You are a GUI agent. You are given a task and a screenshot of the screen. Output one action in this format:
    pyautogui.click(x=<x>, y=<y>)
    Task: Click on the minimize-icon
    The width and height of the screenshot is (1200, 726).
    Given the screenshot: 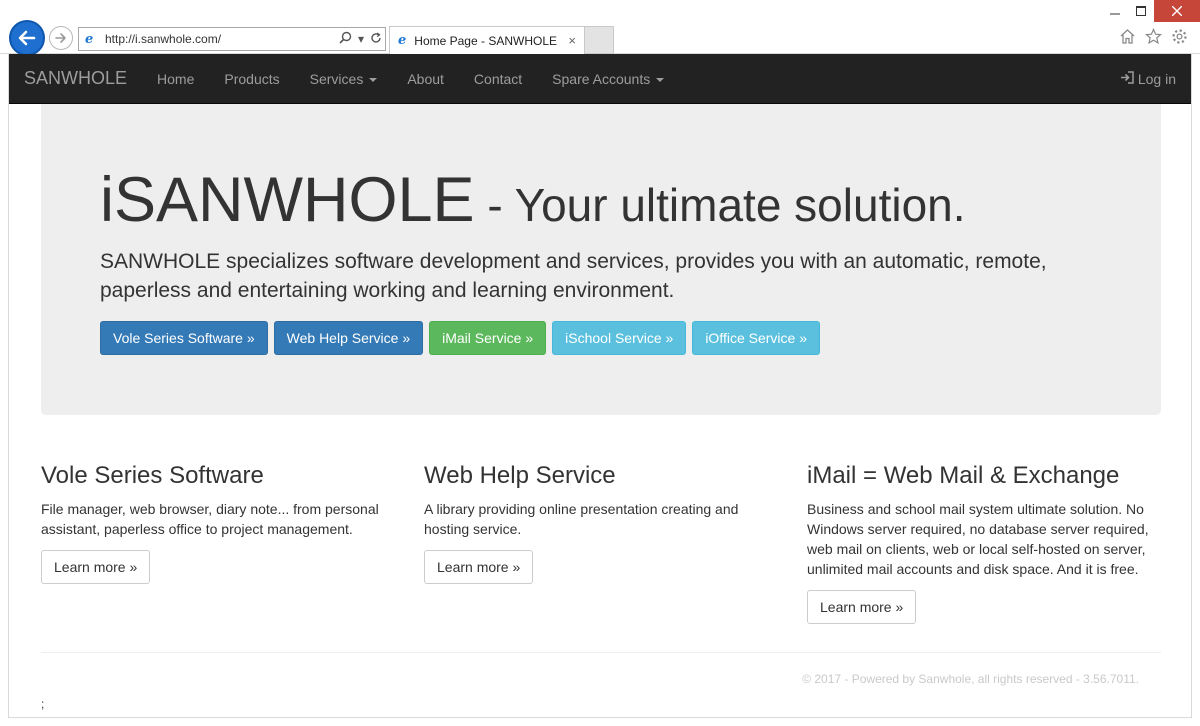 What is the action you would take?
    pyautogui.click(x=1115, y=11)
    